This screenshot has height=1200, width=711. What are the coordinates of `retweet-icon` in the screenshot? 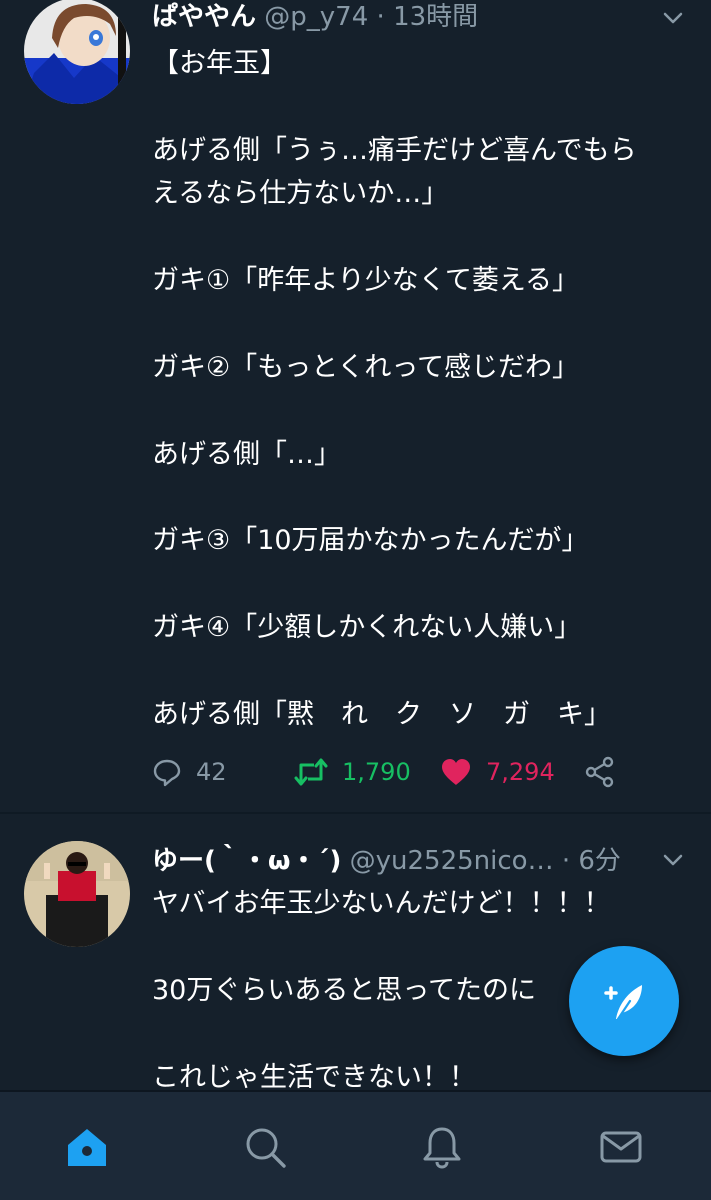 It's located at (311, 772).